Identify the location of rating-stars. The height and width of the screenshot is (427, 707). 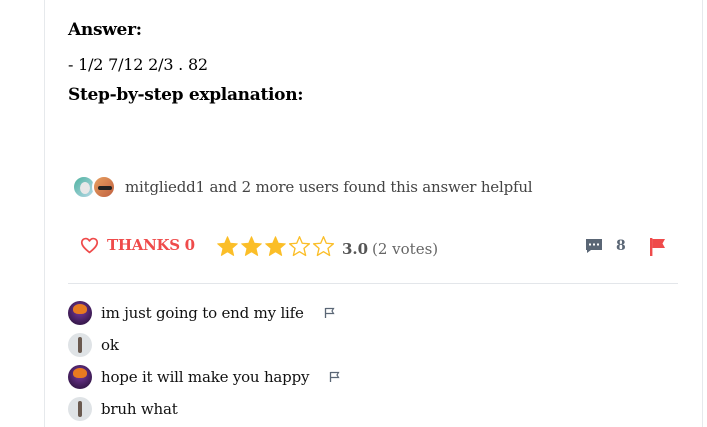
(276, 246).